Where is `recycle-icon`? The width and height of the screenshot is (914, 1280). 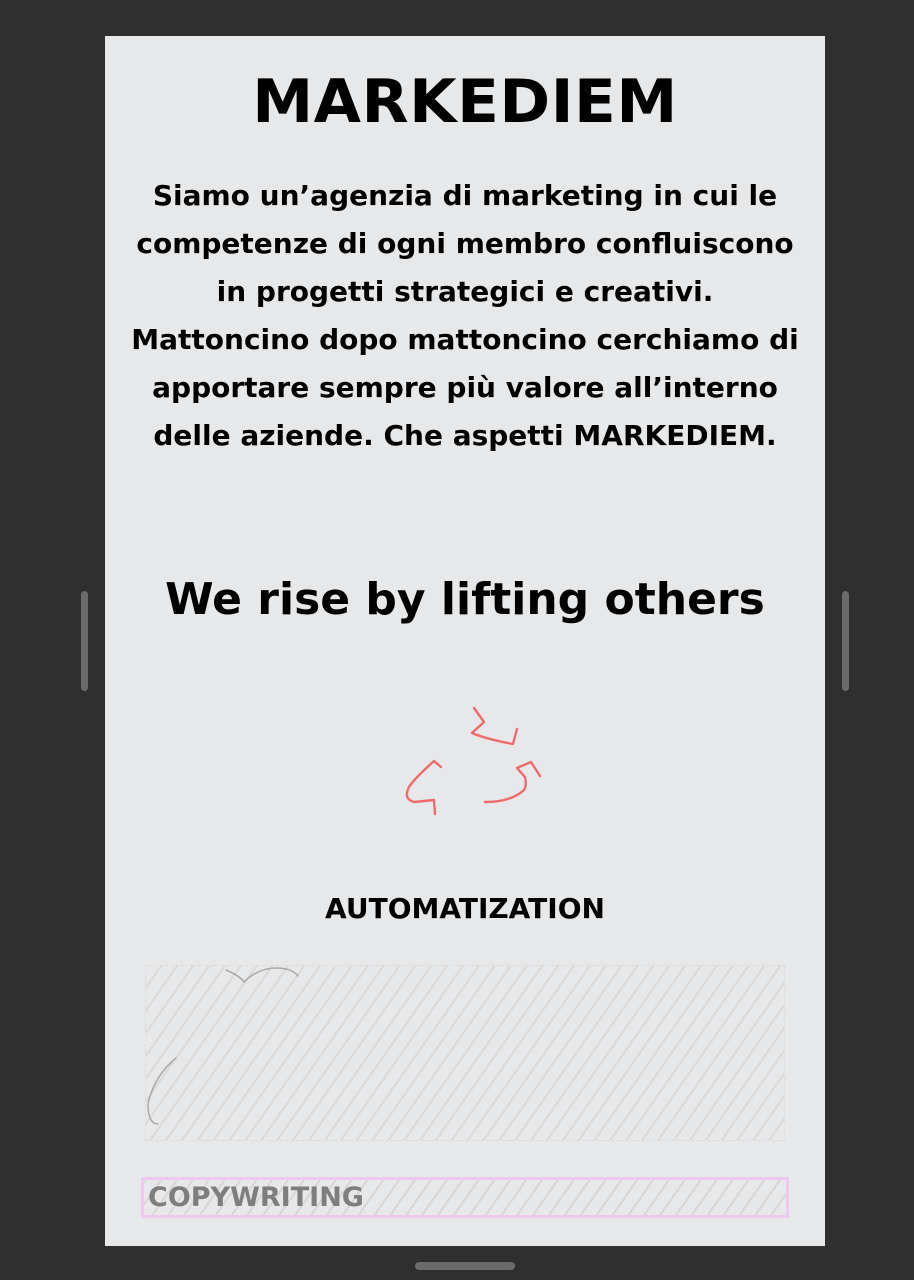 recycle-icon is located at coordinates (473, 762).